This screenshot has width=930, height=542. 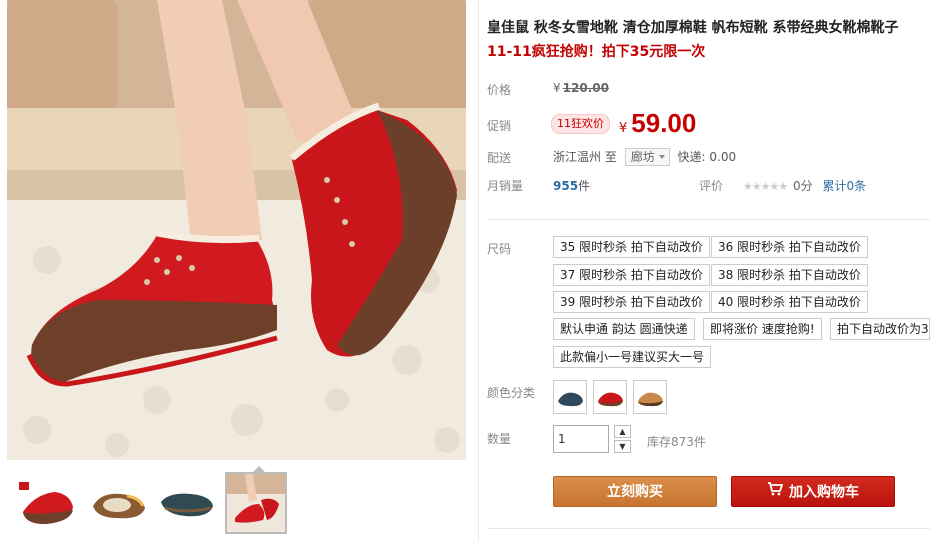 I want to click on color-swatch-navy, so click(x=570, y=397).